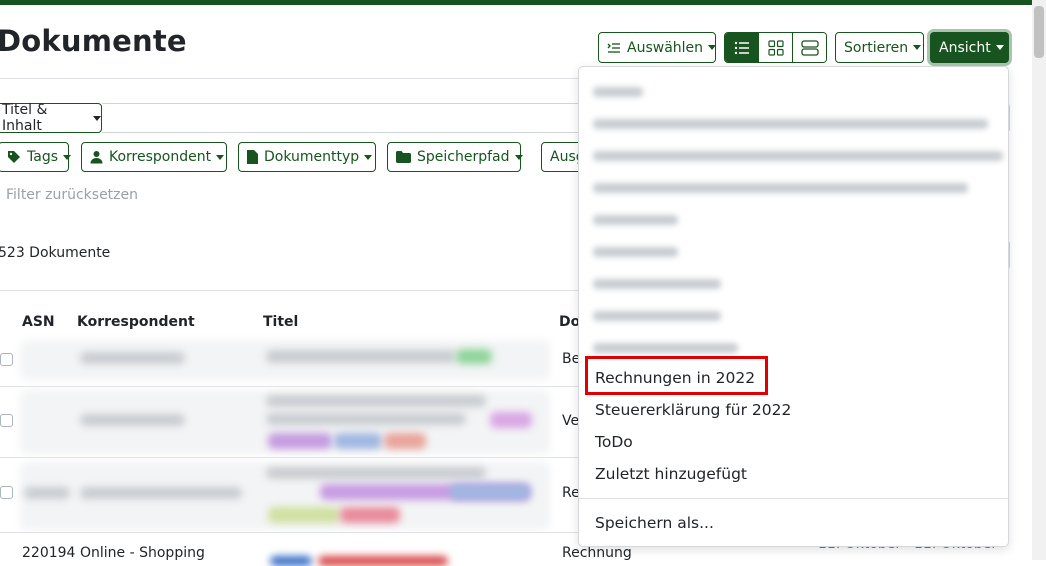  I want to click on sort-button: Sortieren, so click(879, 47).